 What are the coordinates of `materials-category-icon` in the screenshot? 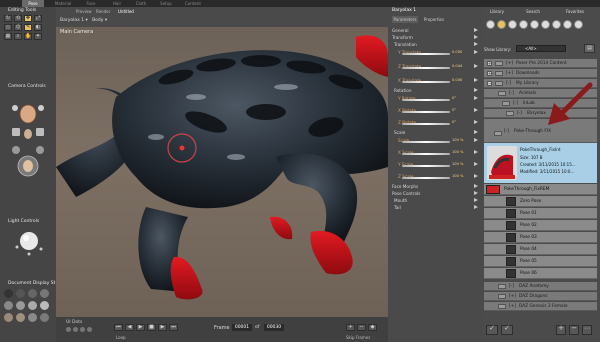 It's located at (578, 24).